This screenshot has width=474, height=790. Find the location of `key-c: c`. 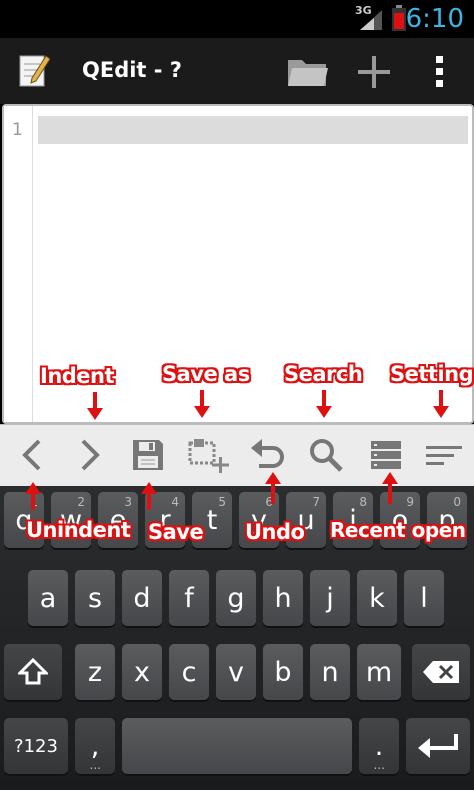

key-c: c is located at coordinates (189, 672).